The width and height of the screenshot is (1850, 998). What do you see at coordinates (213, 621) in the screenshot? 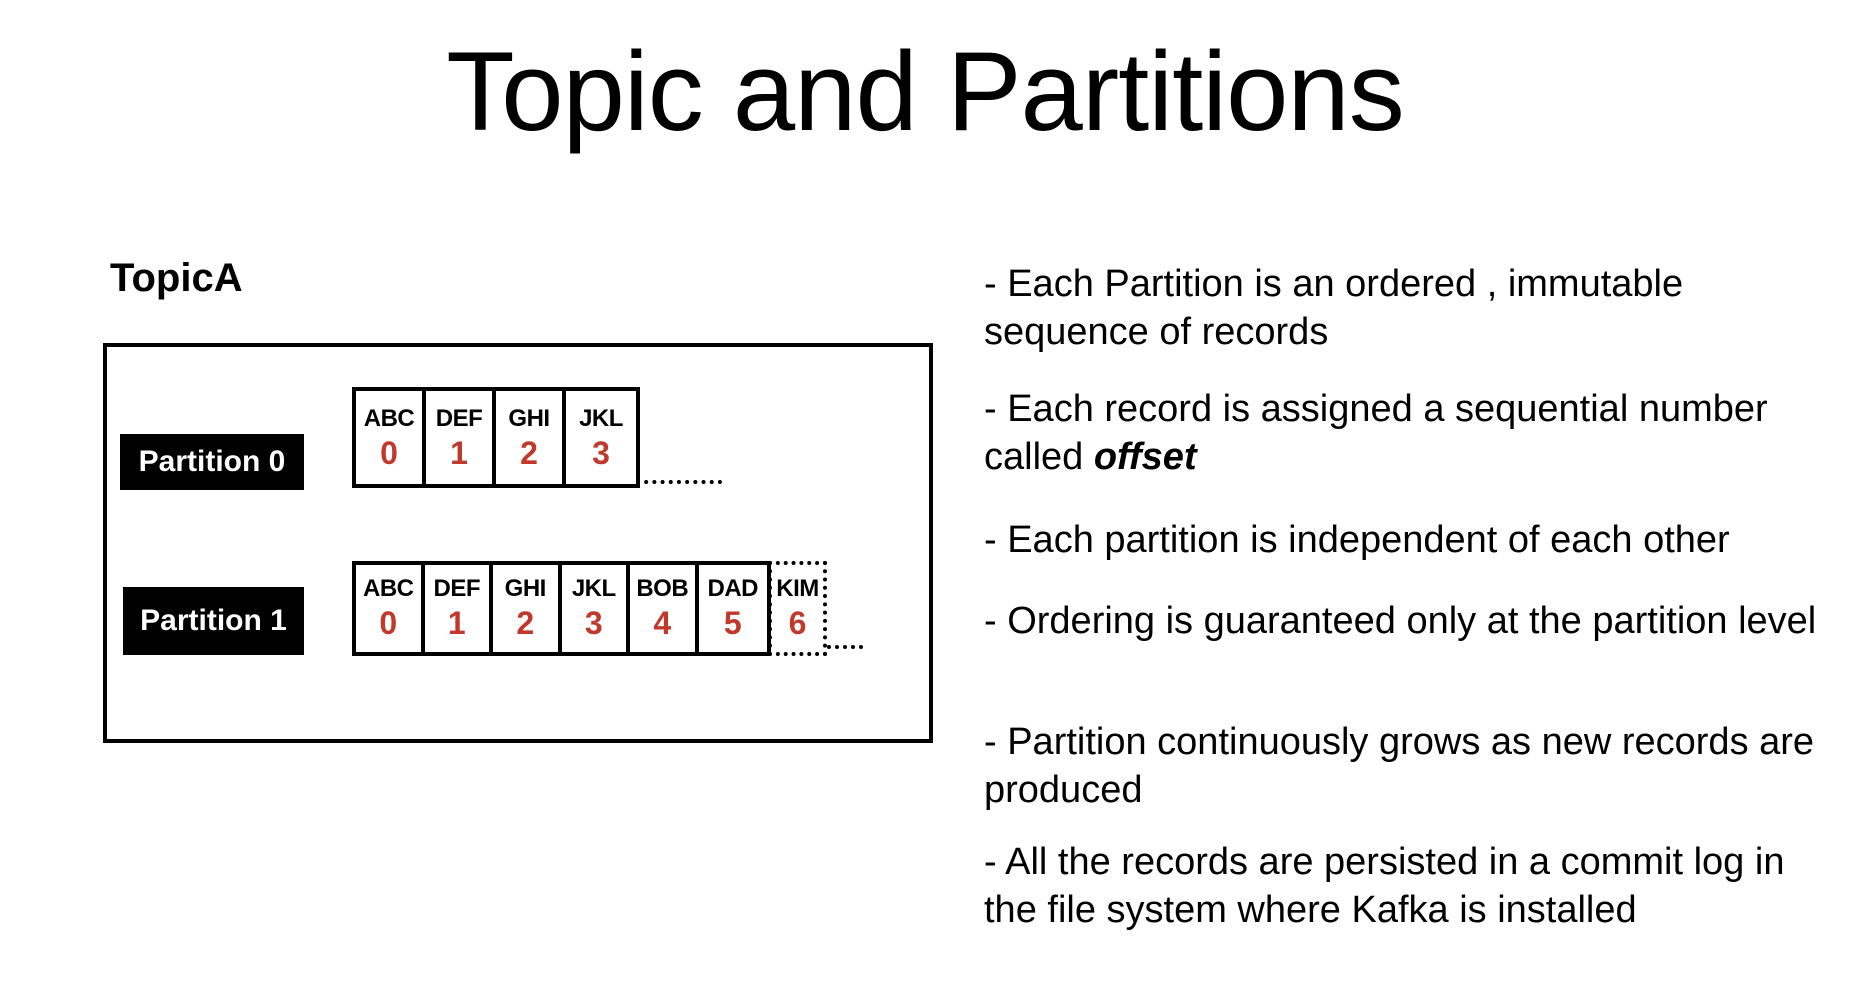
I see `partition-1-label: Partition 1` at bounding box center [213, 621].